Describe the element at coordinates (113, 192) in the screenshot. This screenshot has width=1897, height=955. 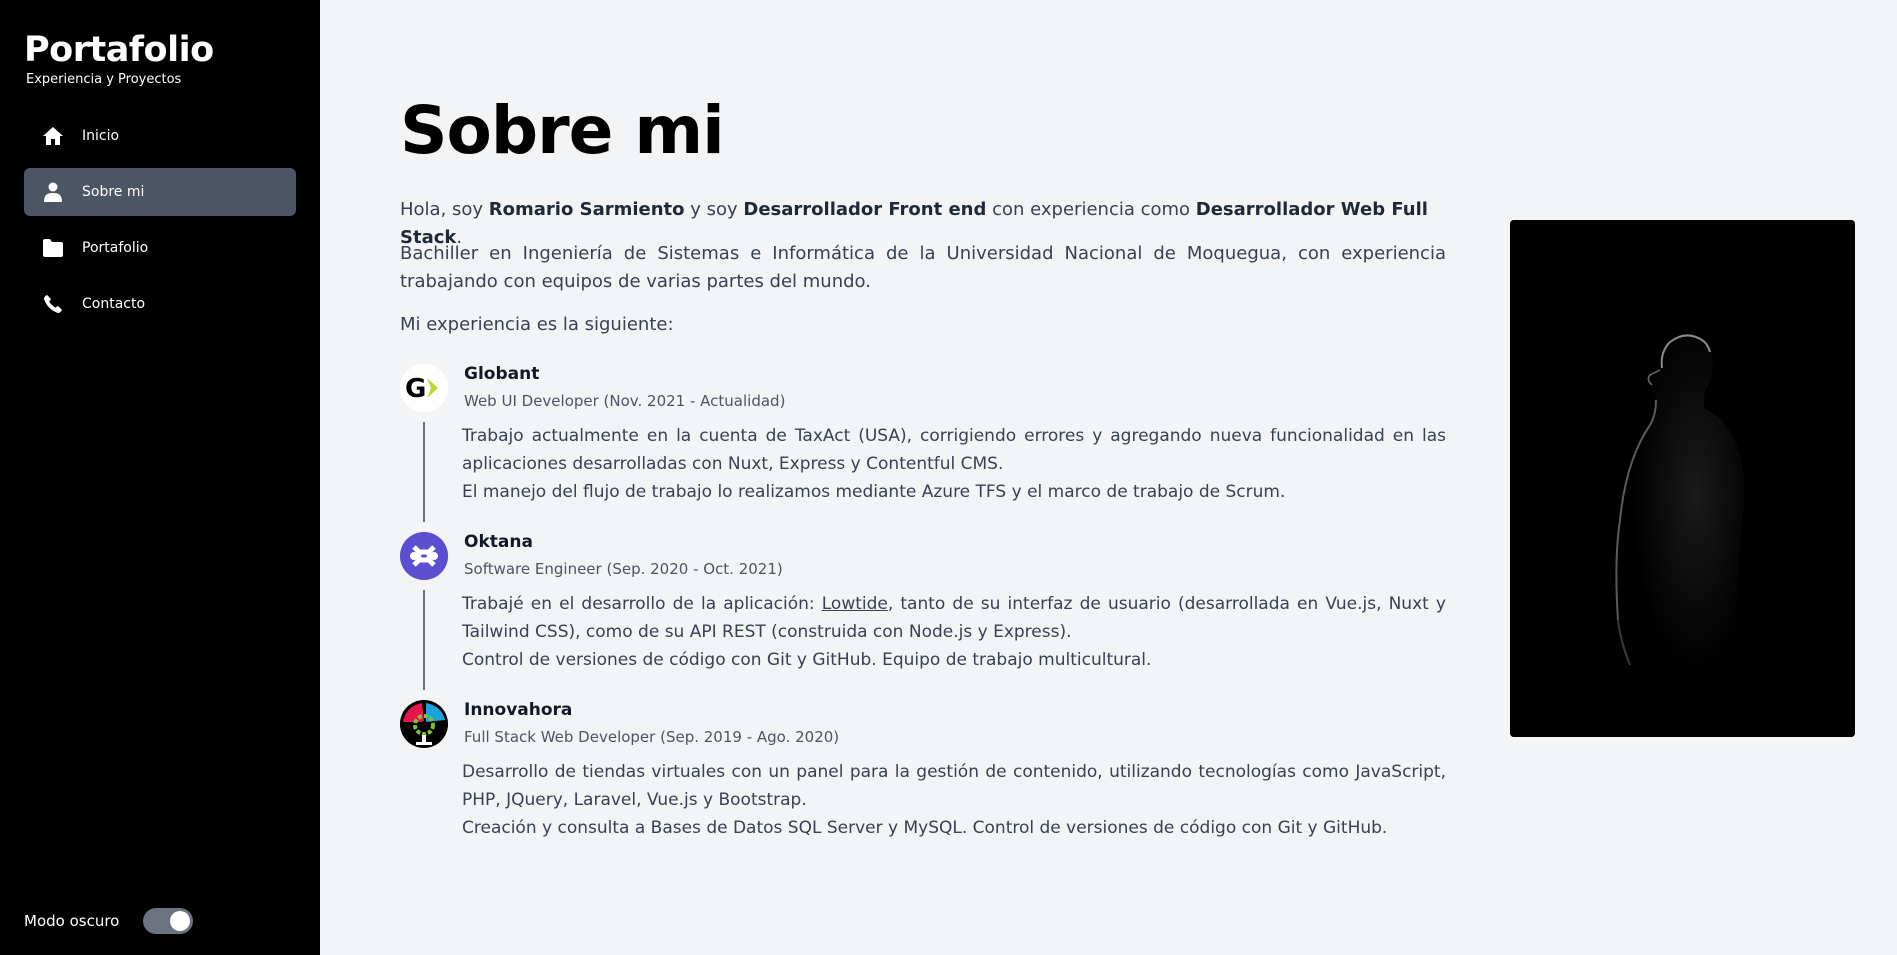
I see `sidebar-item-label: Sobre mi` at that location.